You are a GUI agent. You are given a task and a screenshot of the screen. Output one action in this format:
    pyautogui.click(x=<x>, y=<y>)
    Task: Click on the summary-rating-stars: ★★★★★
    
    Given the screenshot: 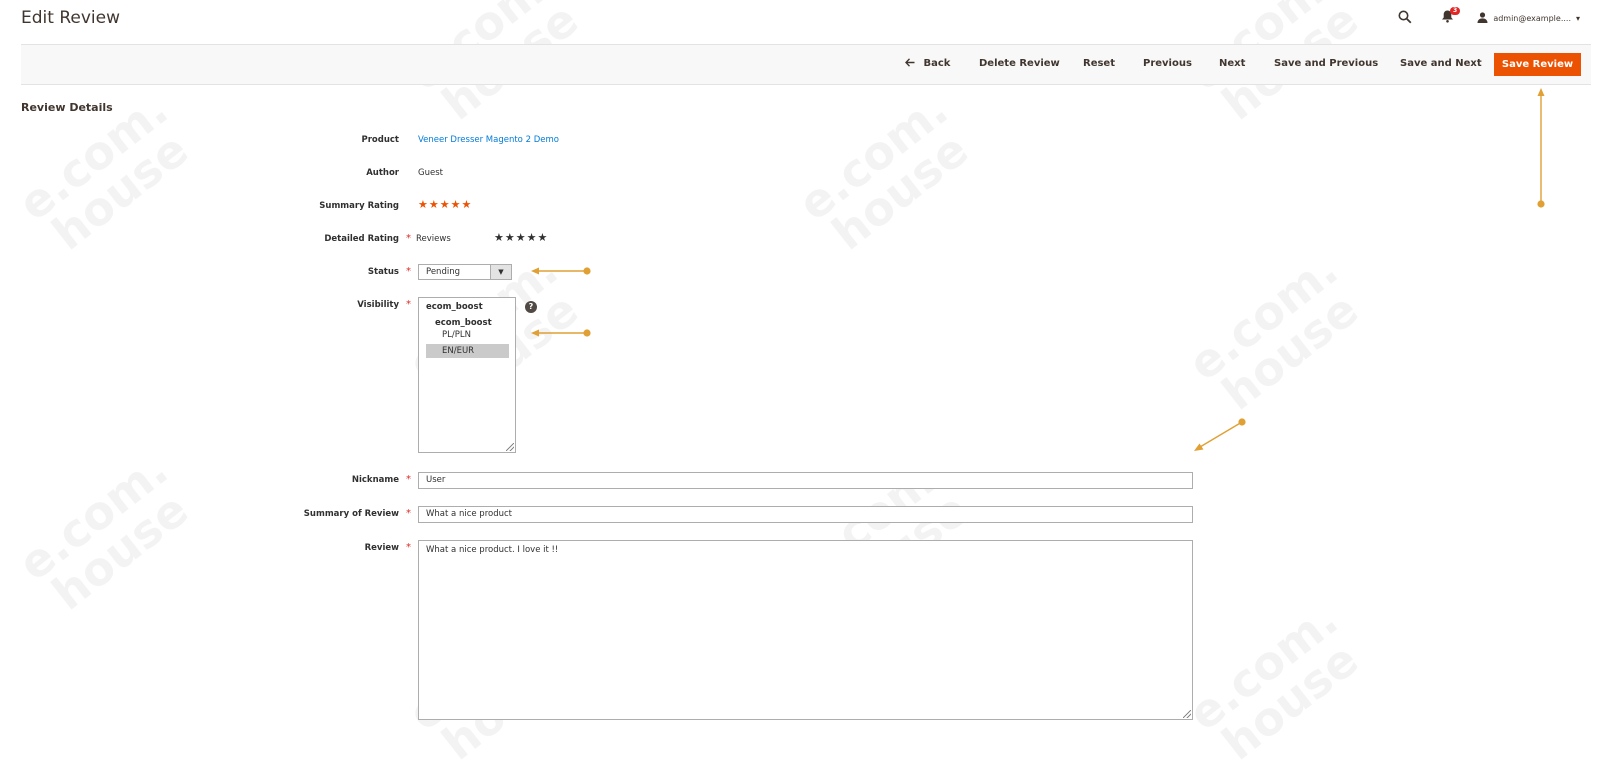 What is the action you would take?
    pyautogui.click(x=445, y=204)
    